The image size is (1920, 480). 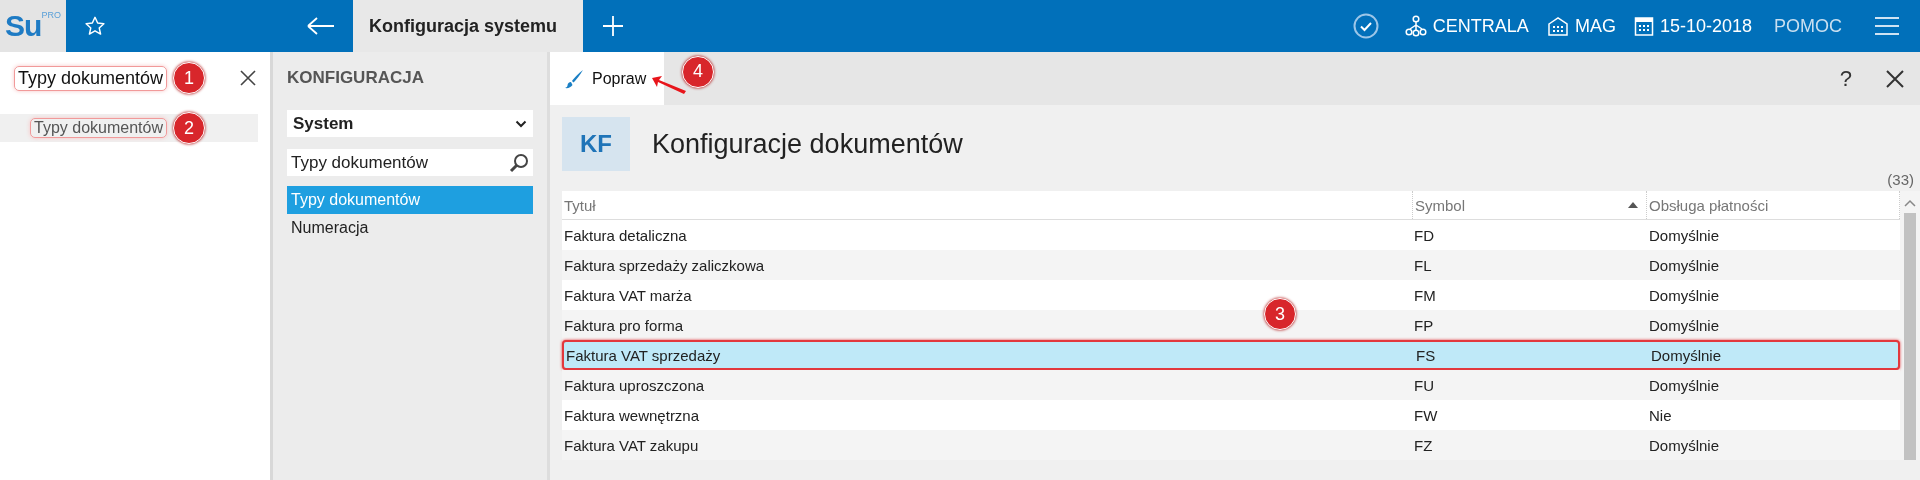 I want to click on table-cell-text: FL, so click(x=1423, y=265).